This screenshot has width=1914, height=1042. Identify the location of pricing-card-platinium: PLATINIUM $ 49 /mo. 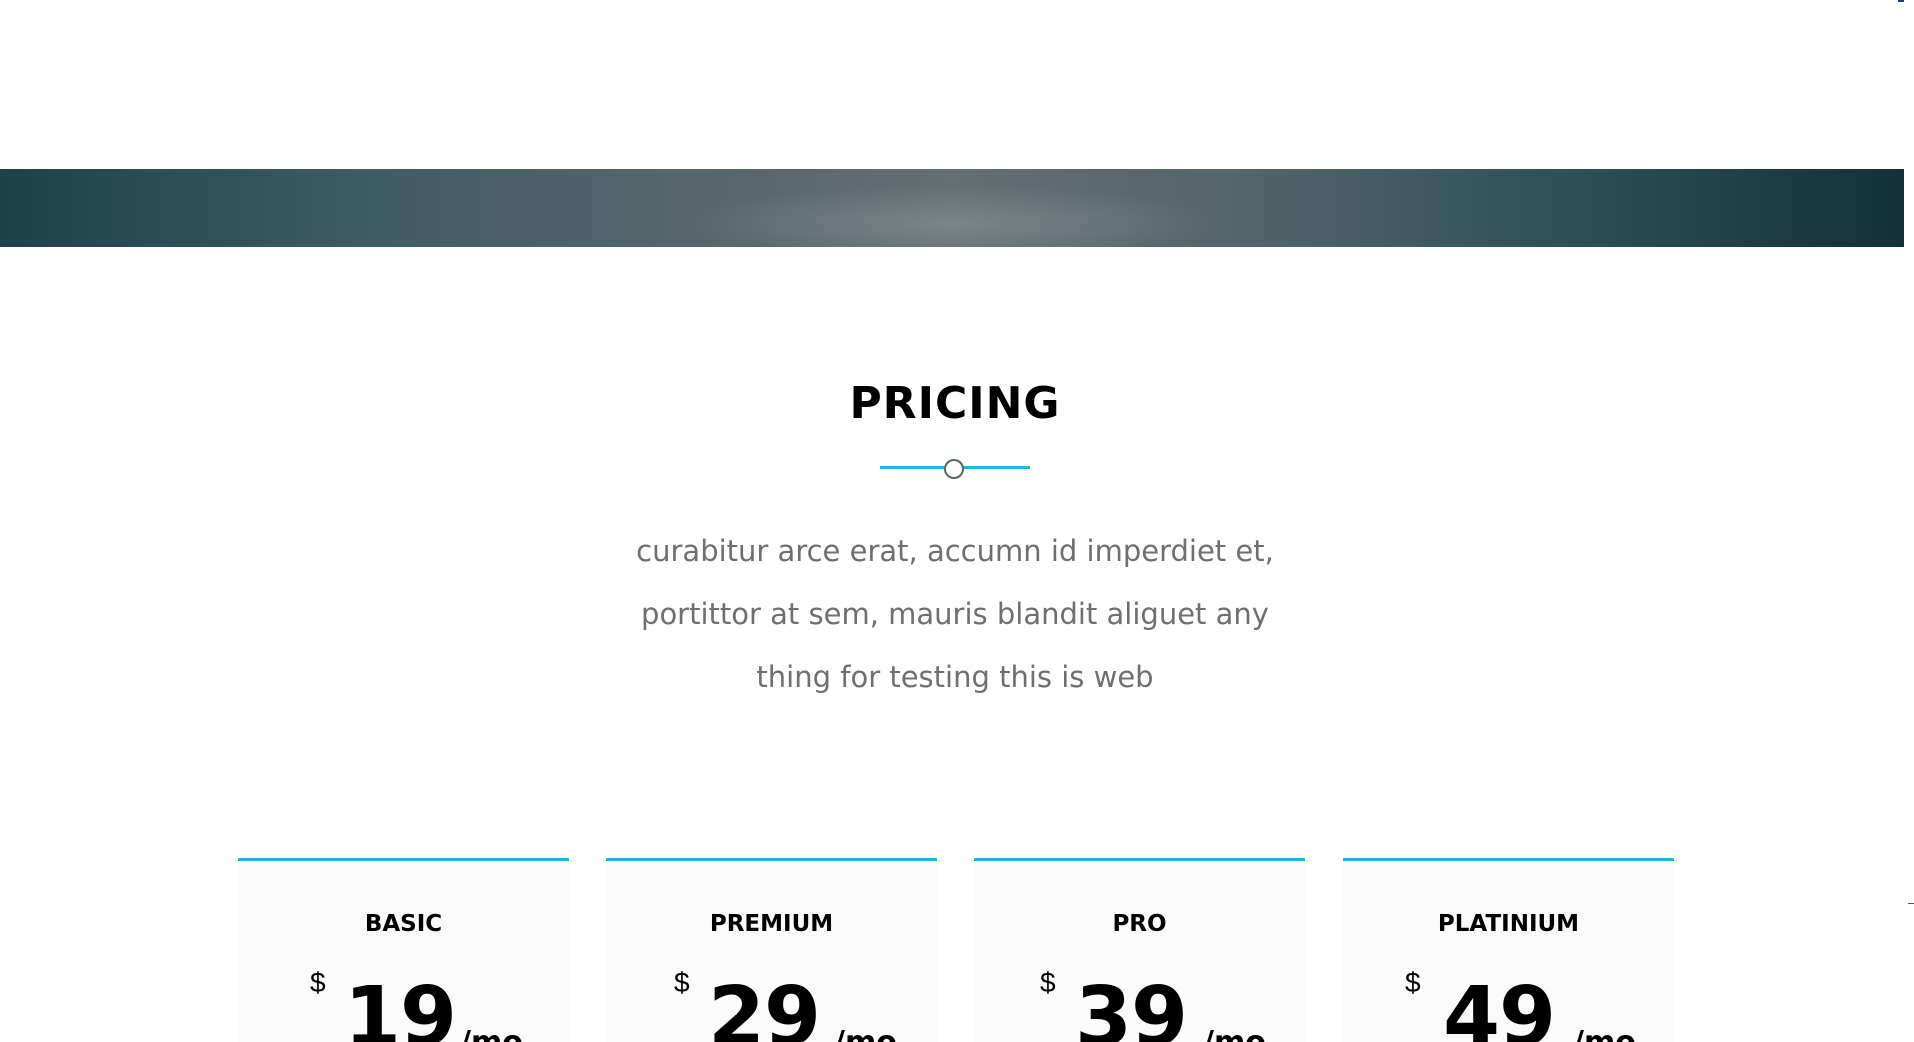
(1508, 950).